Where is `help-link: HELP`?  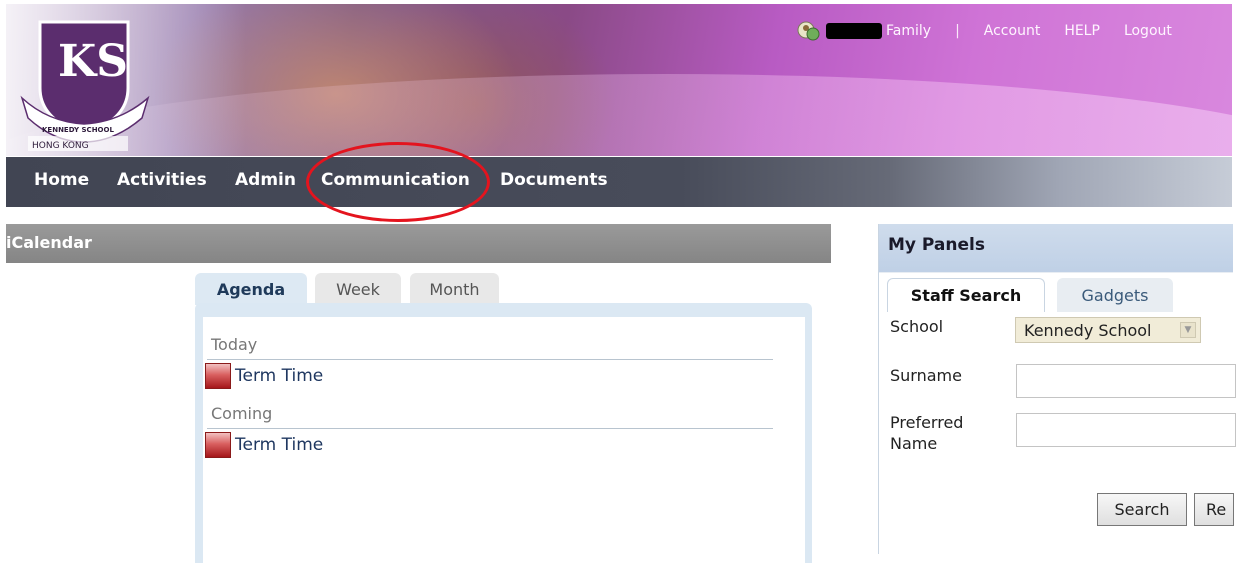 help-link: HELP is located at coordinates (1082, 31).